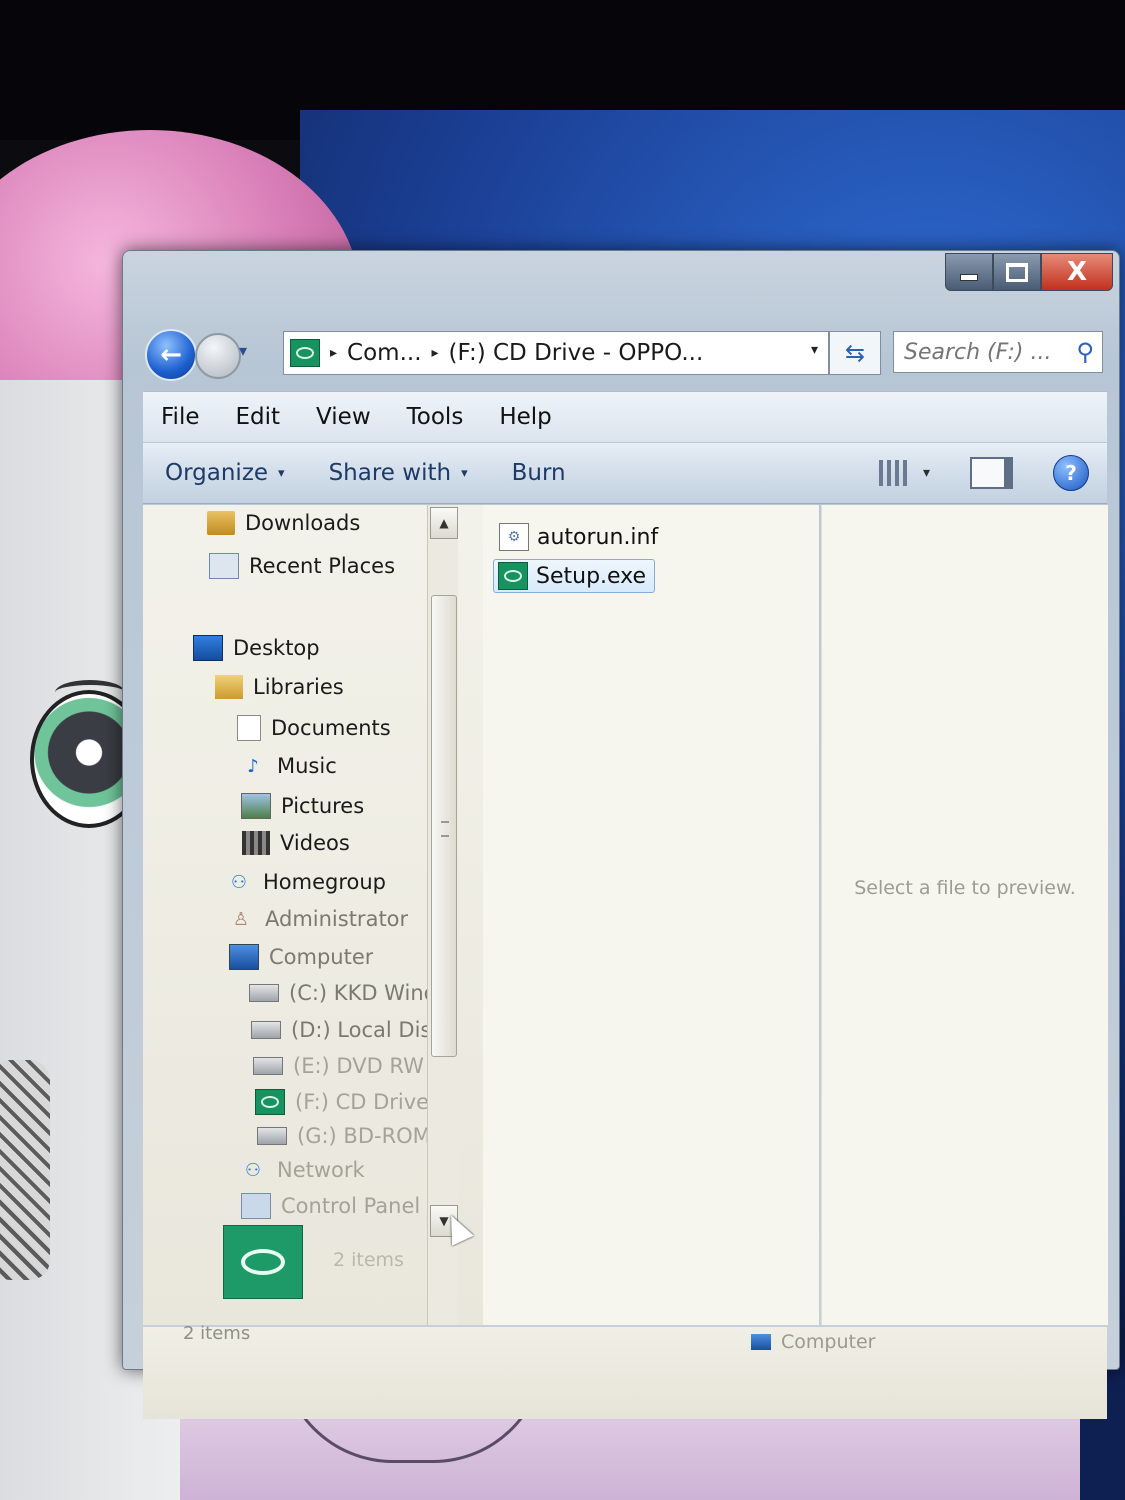 This screenshot has height=1500, width=1125. Describe the element at coordinates (224, 566) in the screenshot. I see `recent-places-icon` at that location.